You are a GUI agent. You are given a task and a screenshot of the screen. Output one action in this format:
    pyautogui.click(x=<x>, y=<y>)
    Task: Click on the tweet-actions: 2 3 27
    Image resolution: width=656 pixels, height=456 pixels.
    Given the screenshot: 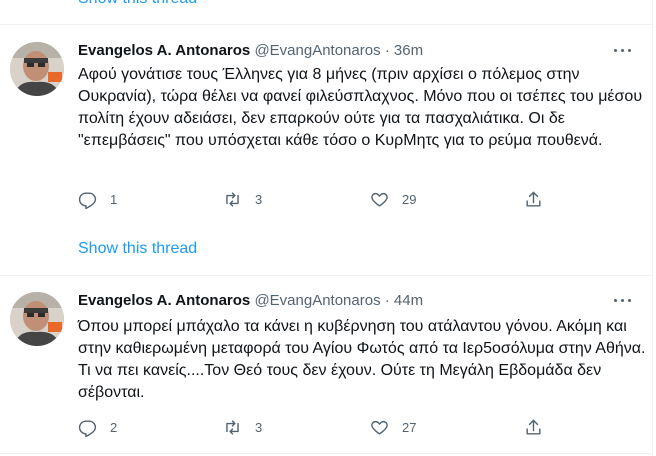 What is the action you would take?
    pyautogui.click(x=318, y=427)
    